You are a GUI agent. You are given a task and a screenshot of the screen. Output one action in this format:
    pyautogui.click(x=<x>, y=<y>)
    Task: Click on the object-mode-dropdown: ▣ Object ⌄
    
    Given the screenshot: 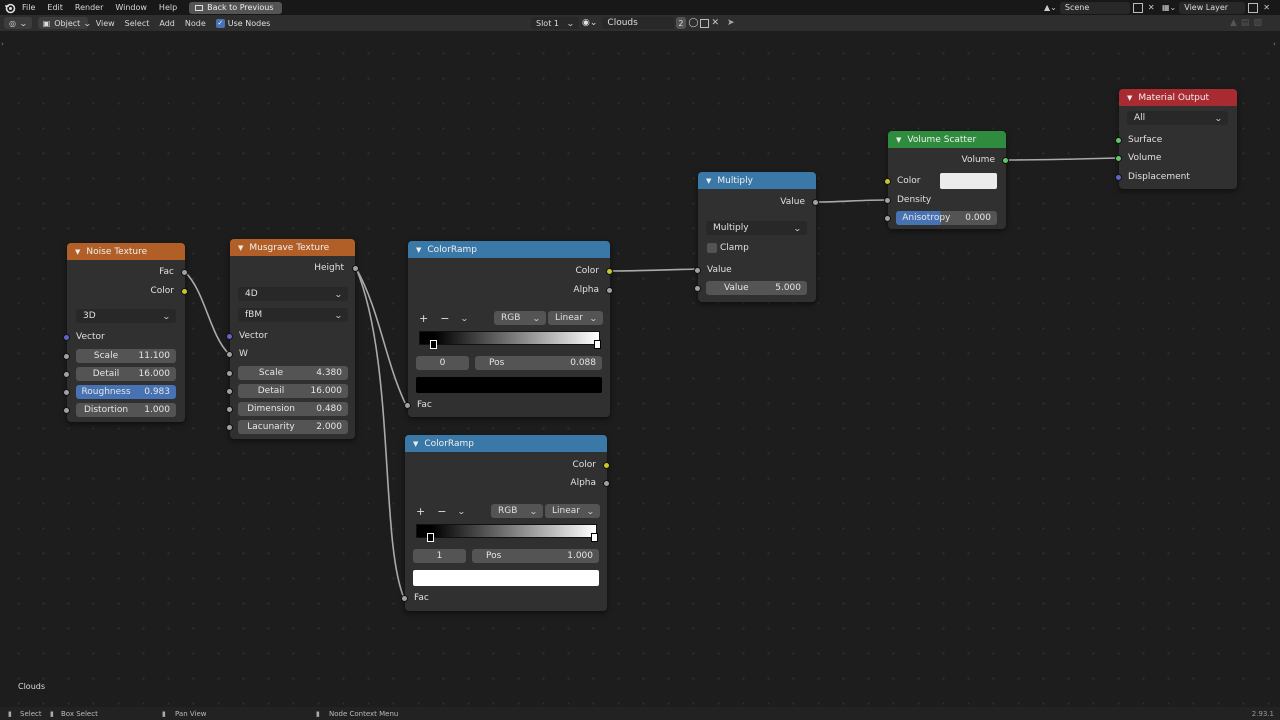 What is the action you would take?
    pyautogui.click(x=64, y=23)
    